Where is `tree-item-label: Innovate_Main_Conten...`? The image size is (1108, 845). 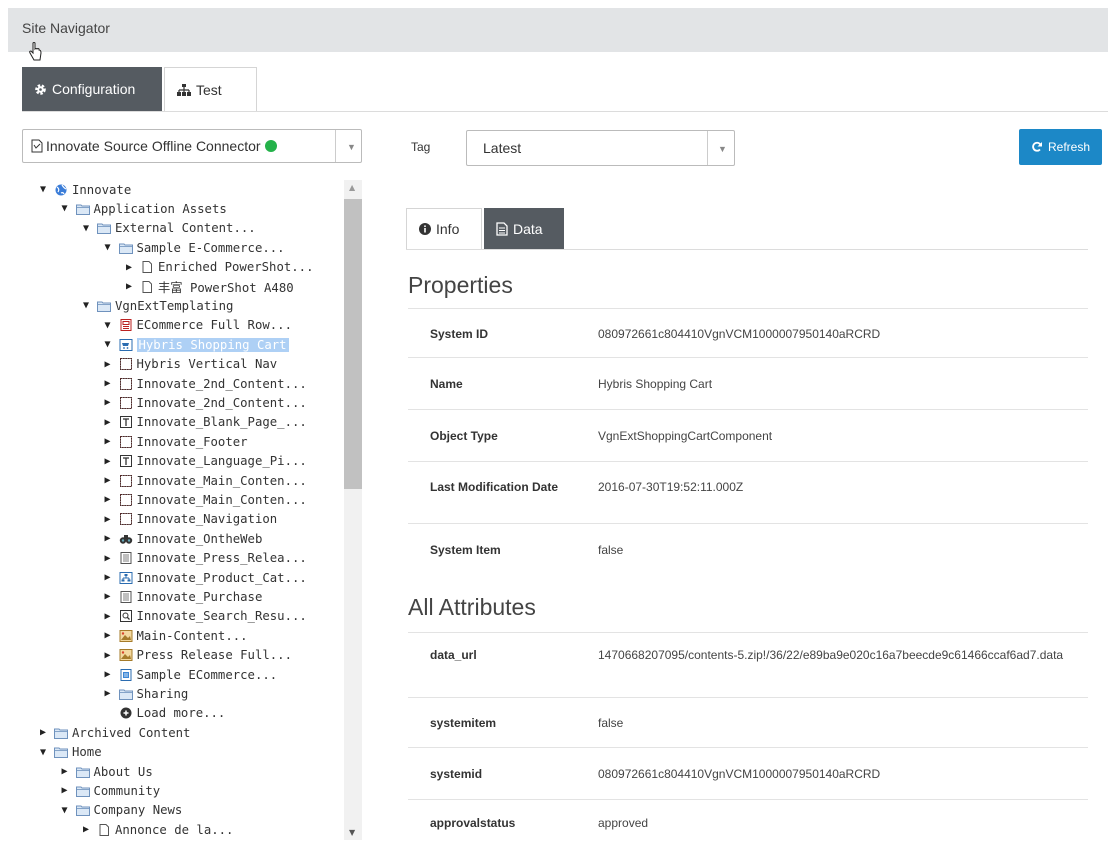 tree-item-label: Innovate_Main_Conten... is located at coordinates (221, 480).